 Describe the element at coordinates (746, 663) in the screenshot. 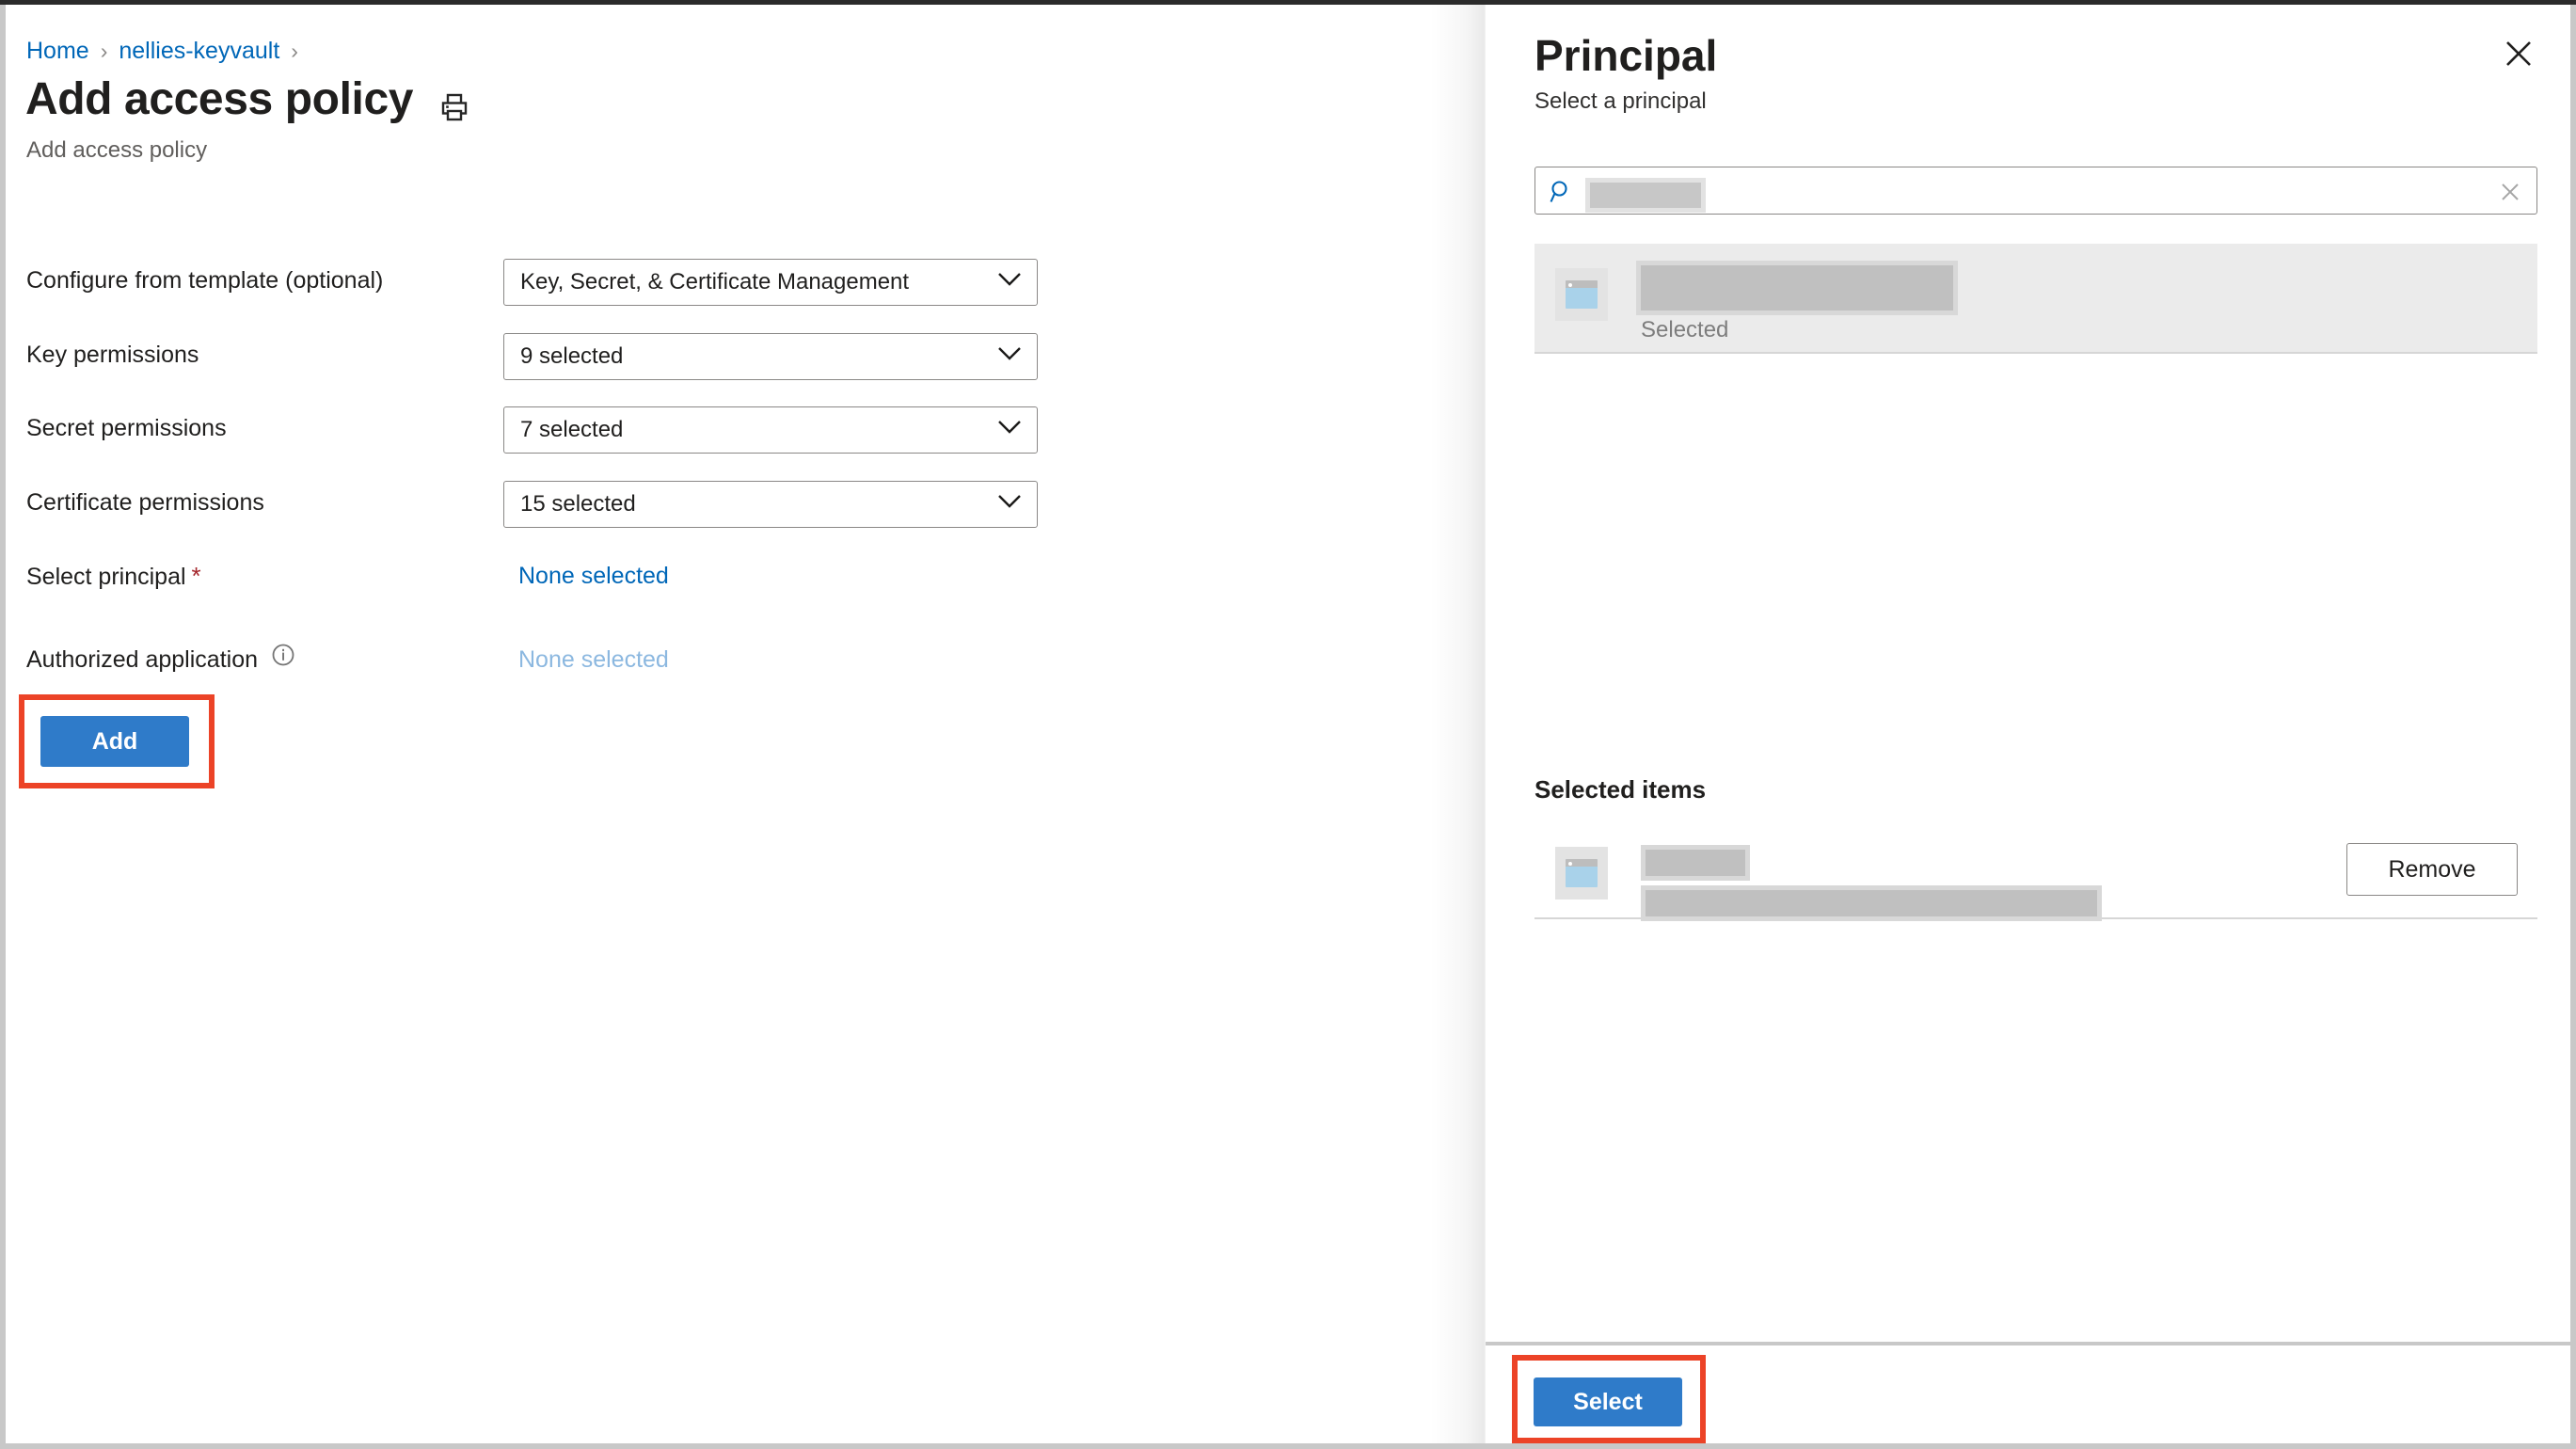

I see `form-row-authorized-application: Authorized application None selected` at that location.